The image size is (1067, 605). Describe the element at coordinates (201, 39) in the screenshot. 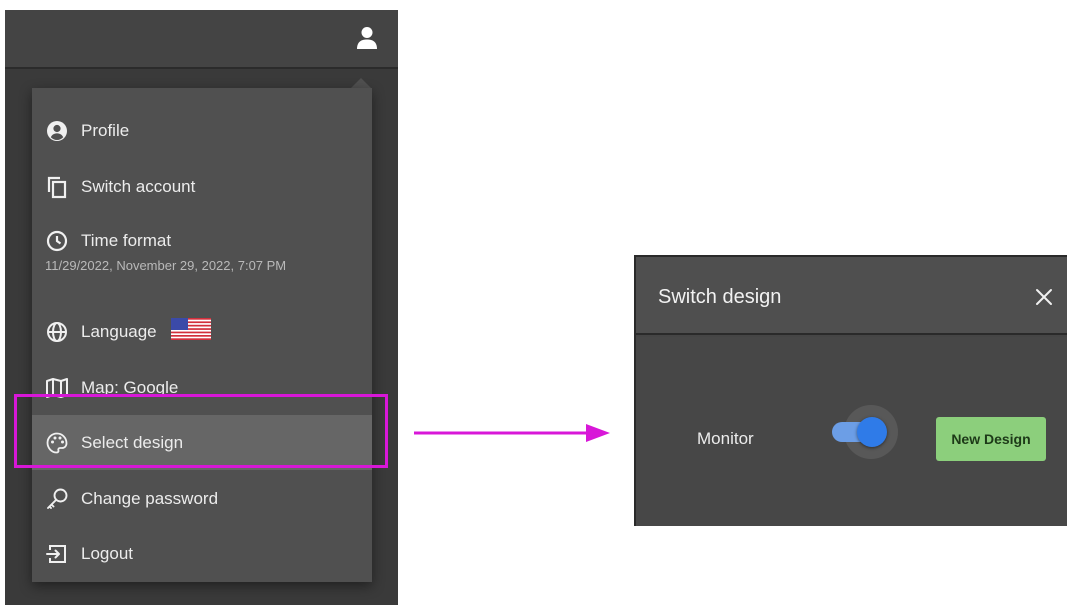

I see `top-bar` at that location.